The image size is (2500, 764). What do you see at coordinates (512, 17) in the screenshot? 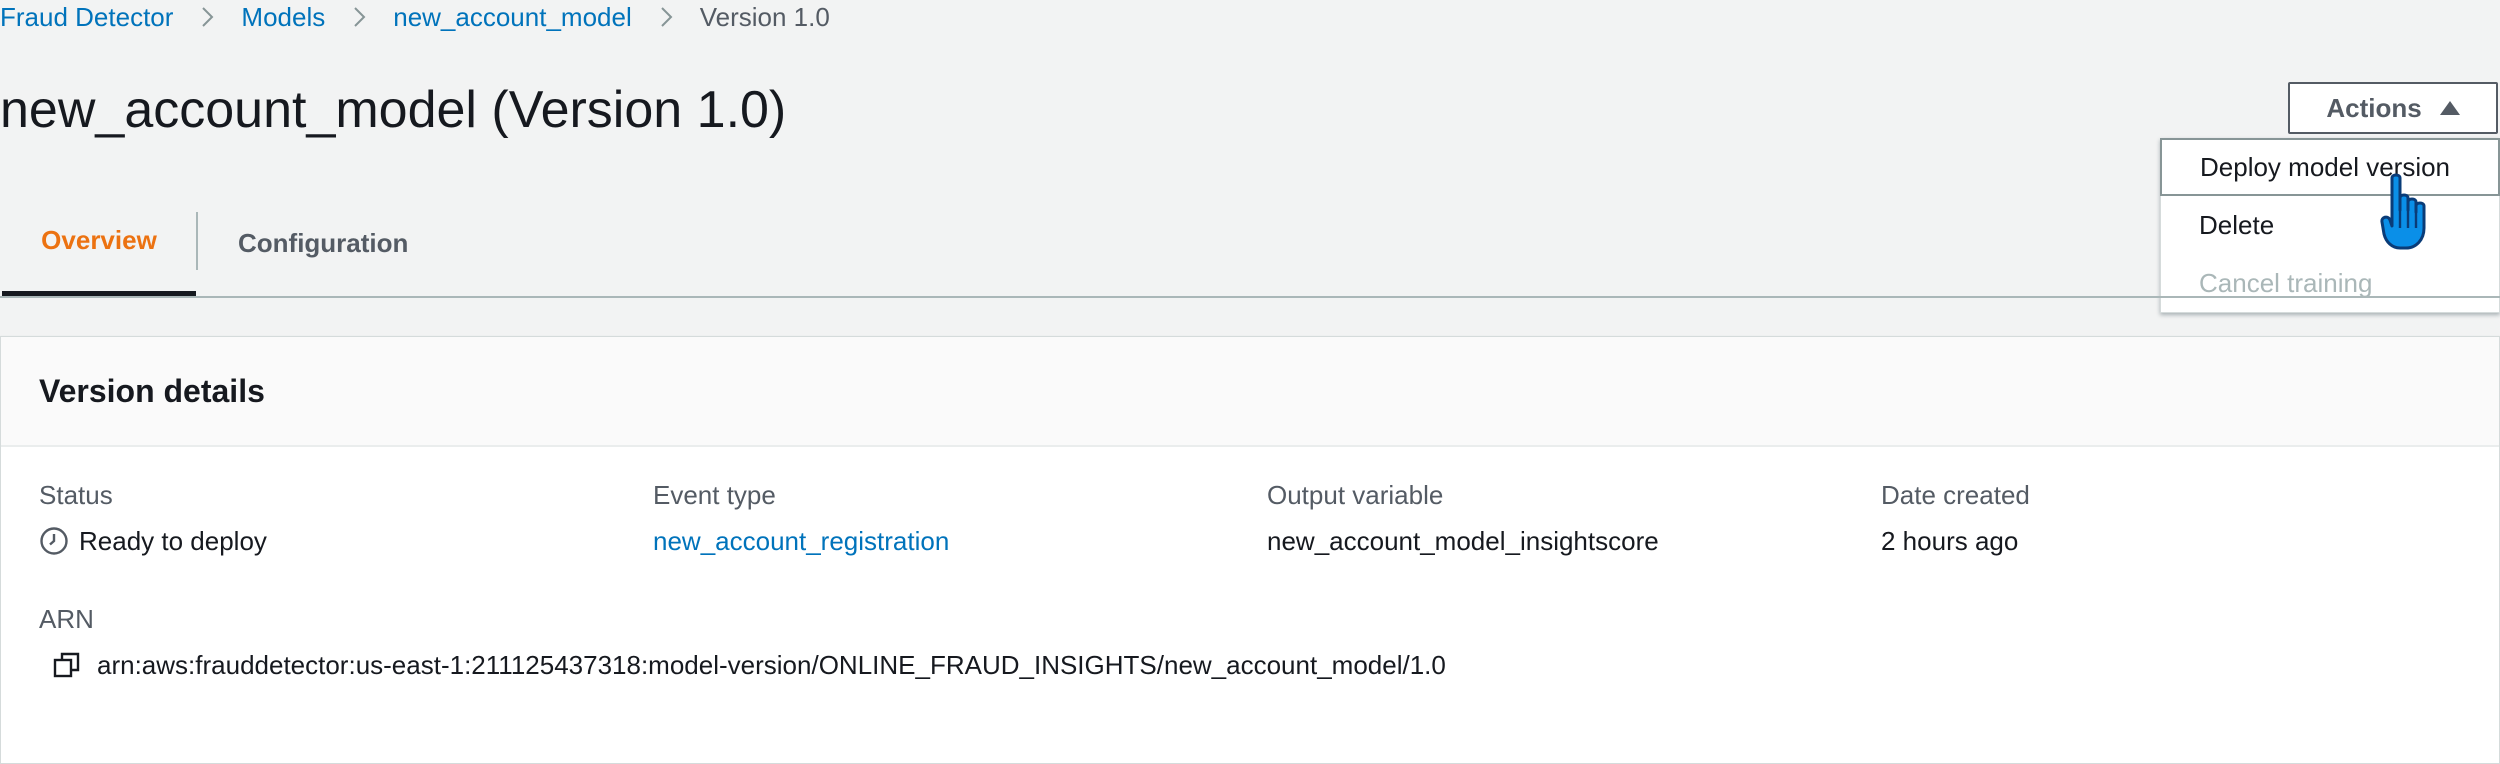
I see `breadcrumb-new-account-model: new_account_model` at bounding box center [512, 17].